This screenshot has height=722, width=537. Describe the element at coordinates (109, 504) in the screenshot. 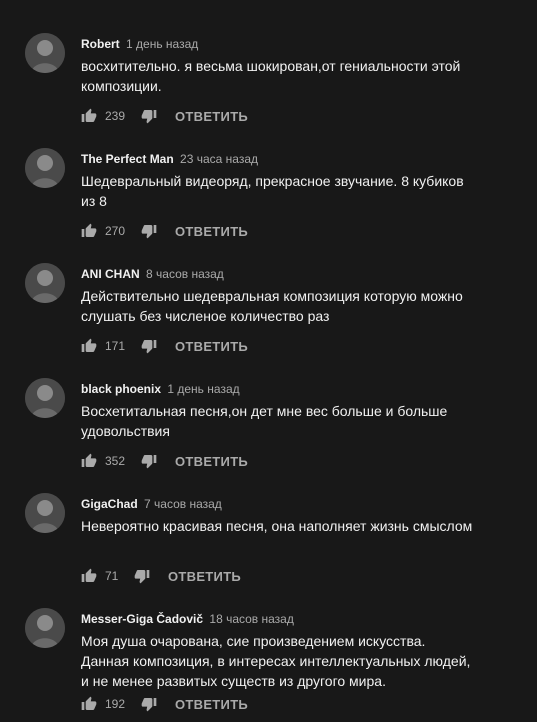

I see `author-name: GigaChad` at that location.